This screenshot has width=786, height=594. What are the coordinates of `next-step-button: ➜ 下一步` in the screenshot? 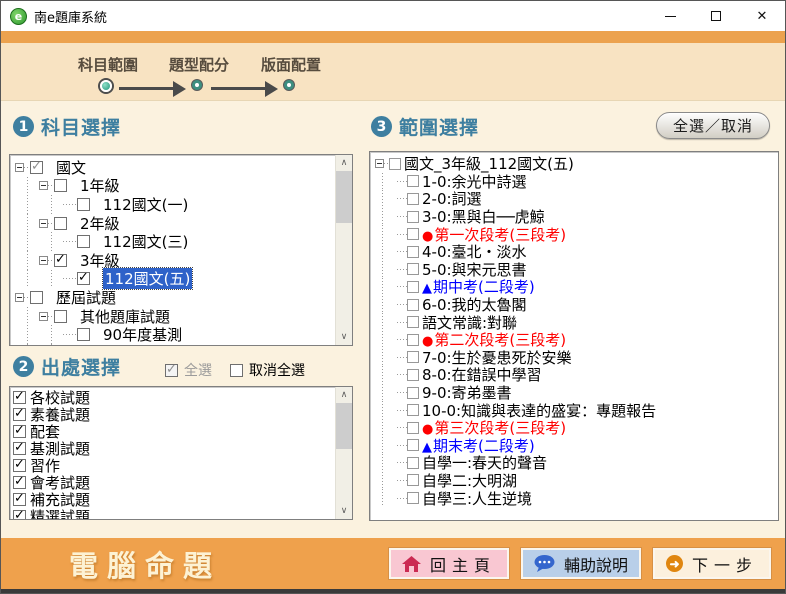 It's located at (711, 563).